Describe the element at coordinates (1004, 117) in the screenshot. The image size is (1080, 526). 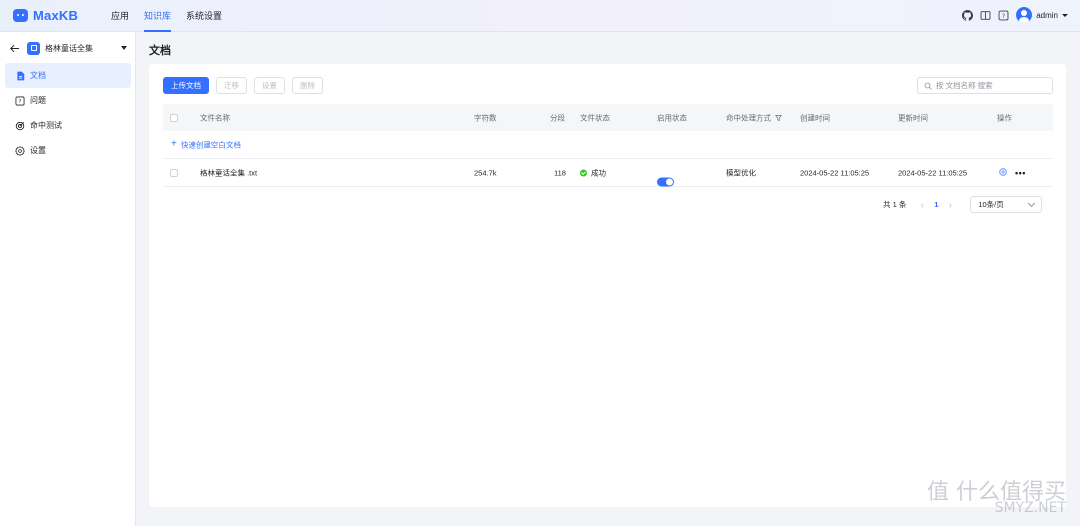
I see `header-actions: 操作` at that location.